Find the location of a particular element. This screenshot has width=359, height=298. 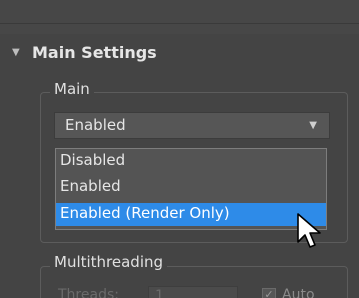

option-disabled: Disabled is located at coordinates (191, 161).